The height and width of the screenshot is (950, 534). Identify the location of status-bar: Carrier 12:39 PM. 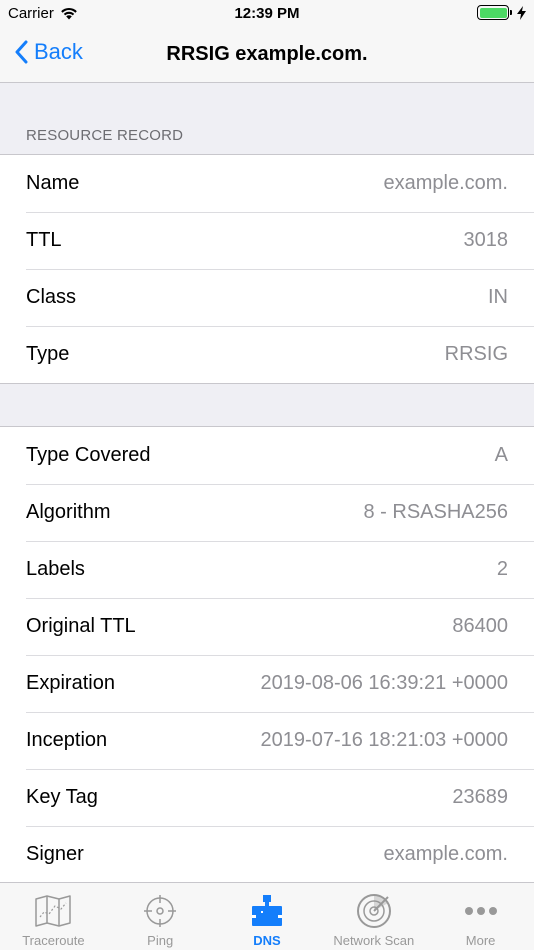
(267, 14).